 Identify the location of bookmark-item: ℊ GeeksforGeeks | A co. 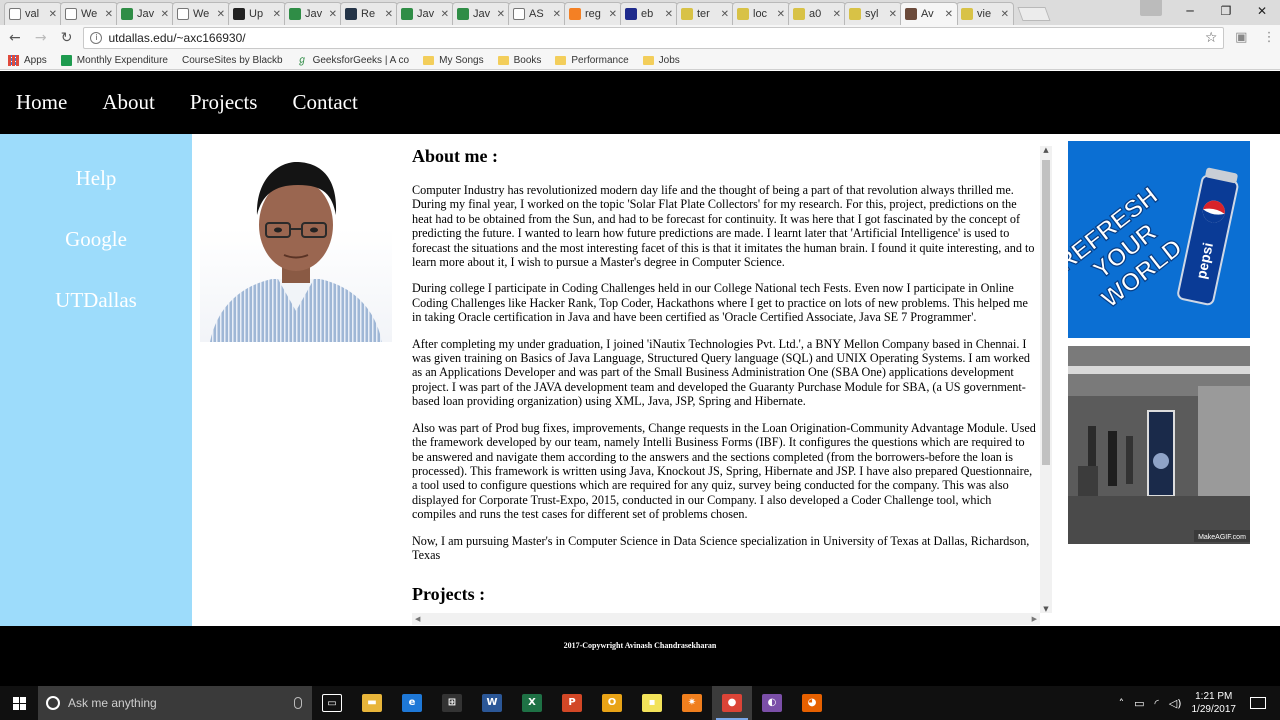
(353, 60).